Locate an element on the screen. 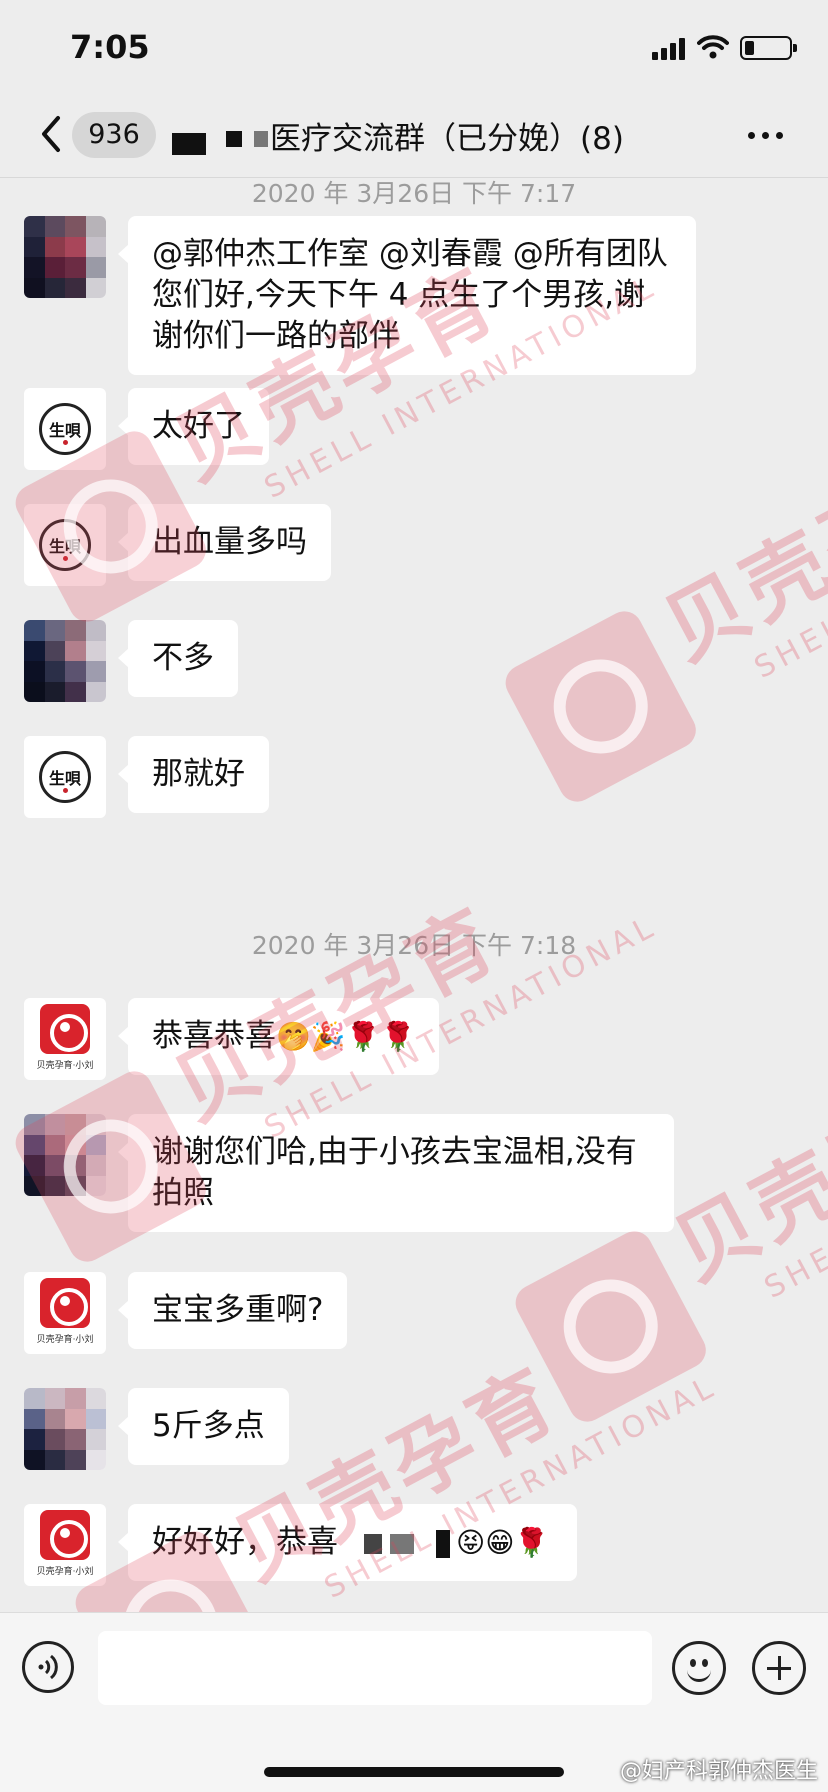 The image size is (828, 1792). message-bubble: 恭喜恭喜🤭🎉🌹🌹 is located at coordinates (278, 1036).